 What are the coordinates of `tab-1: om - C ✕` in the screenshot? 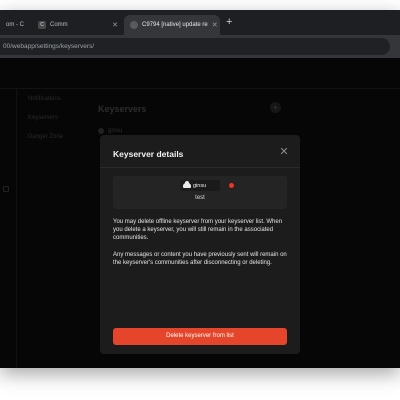 It's located at (15, 25).